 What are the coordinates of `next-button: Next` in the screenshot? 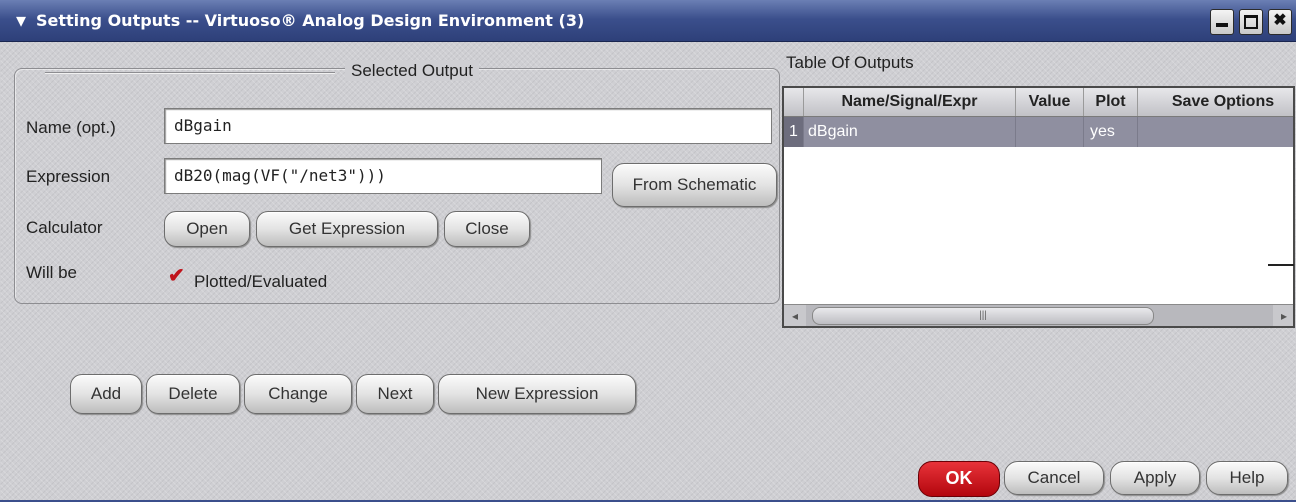 It's located at (395, 394).